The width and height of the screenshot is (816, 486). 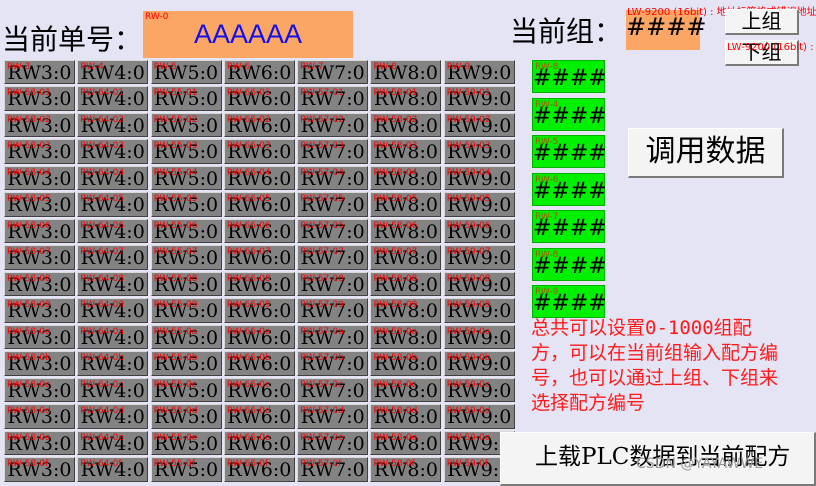 What do you see at coordinates (259, 204) in the screenshot?
I see `recipe-cell: RW6:0 RW-66-05` at bounding box center [259, 204].